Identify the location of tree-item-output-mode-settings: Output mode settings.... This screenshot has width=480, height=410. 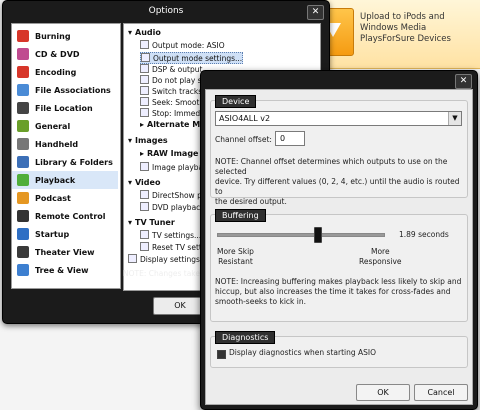
(192, 58).